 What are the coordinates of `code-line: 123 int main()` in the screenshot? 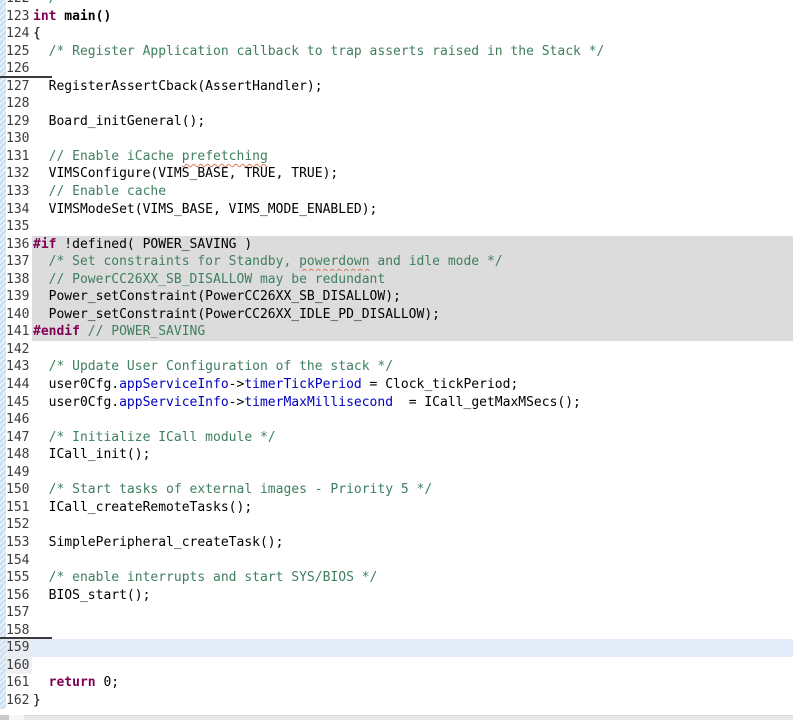 It's located at (396, 16).